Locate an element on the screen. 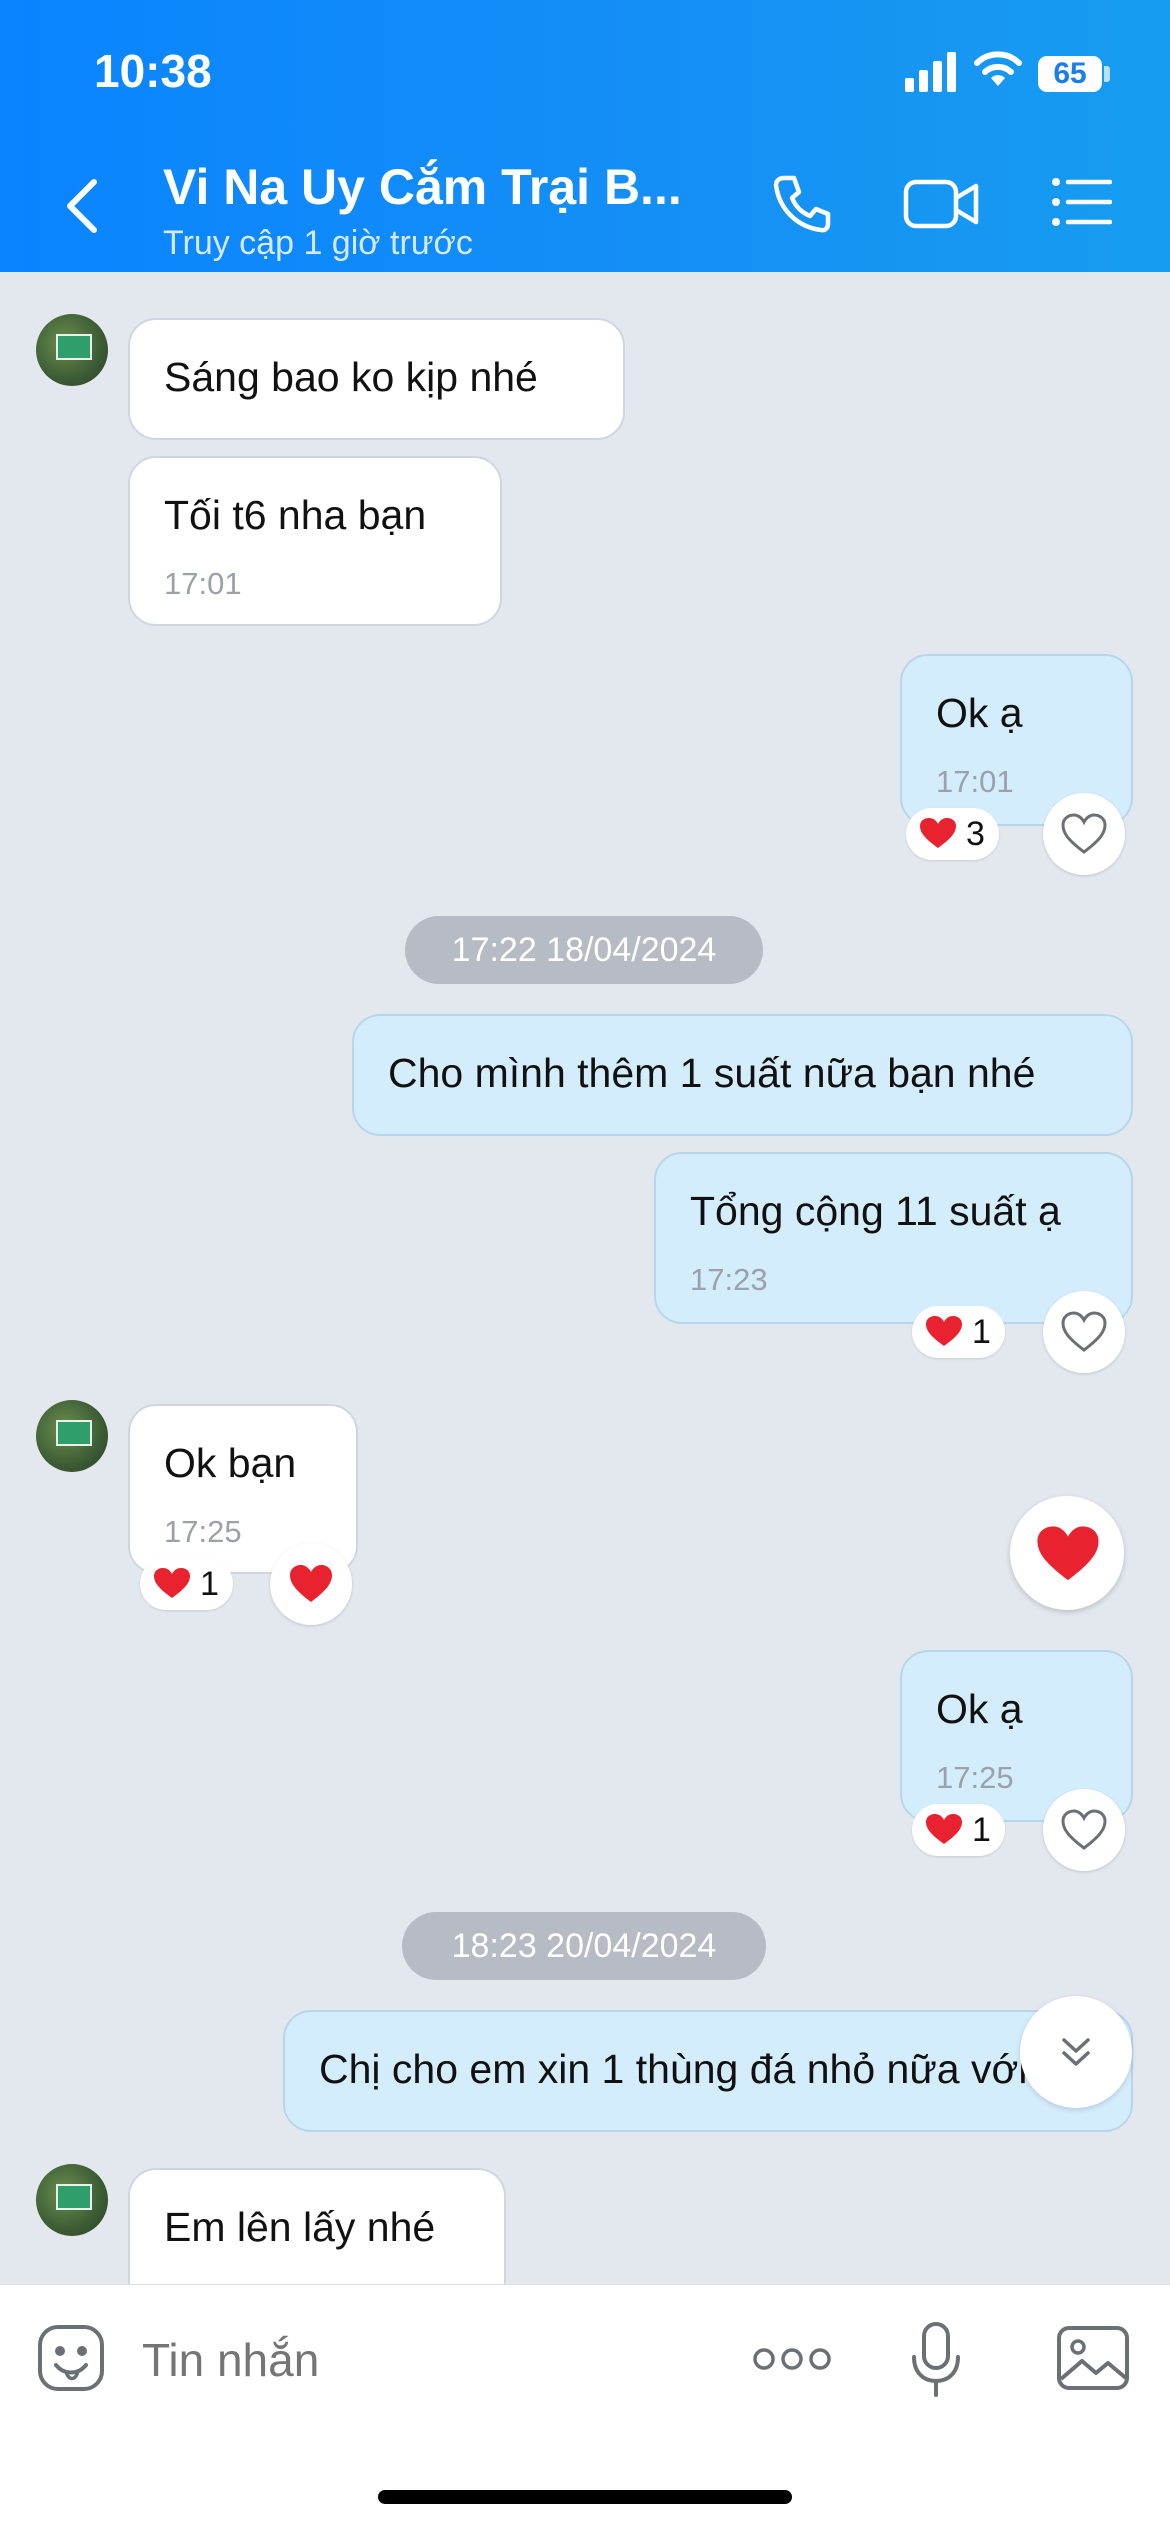  battery-indicator: 65 is located at coordinates (1070, 74).